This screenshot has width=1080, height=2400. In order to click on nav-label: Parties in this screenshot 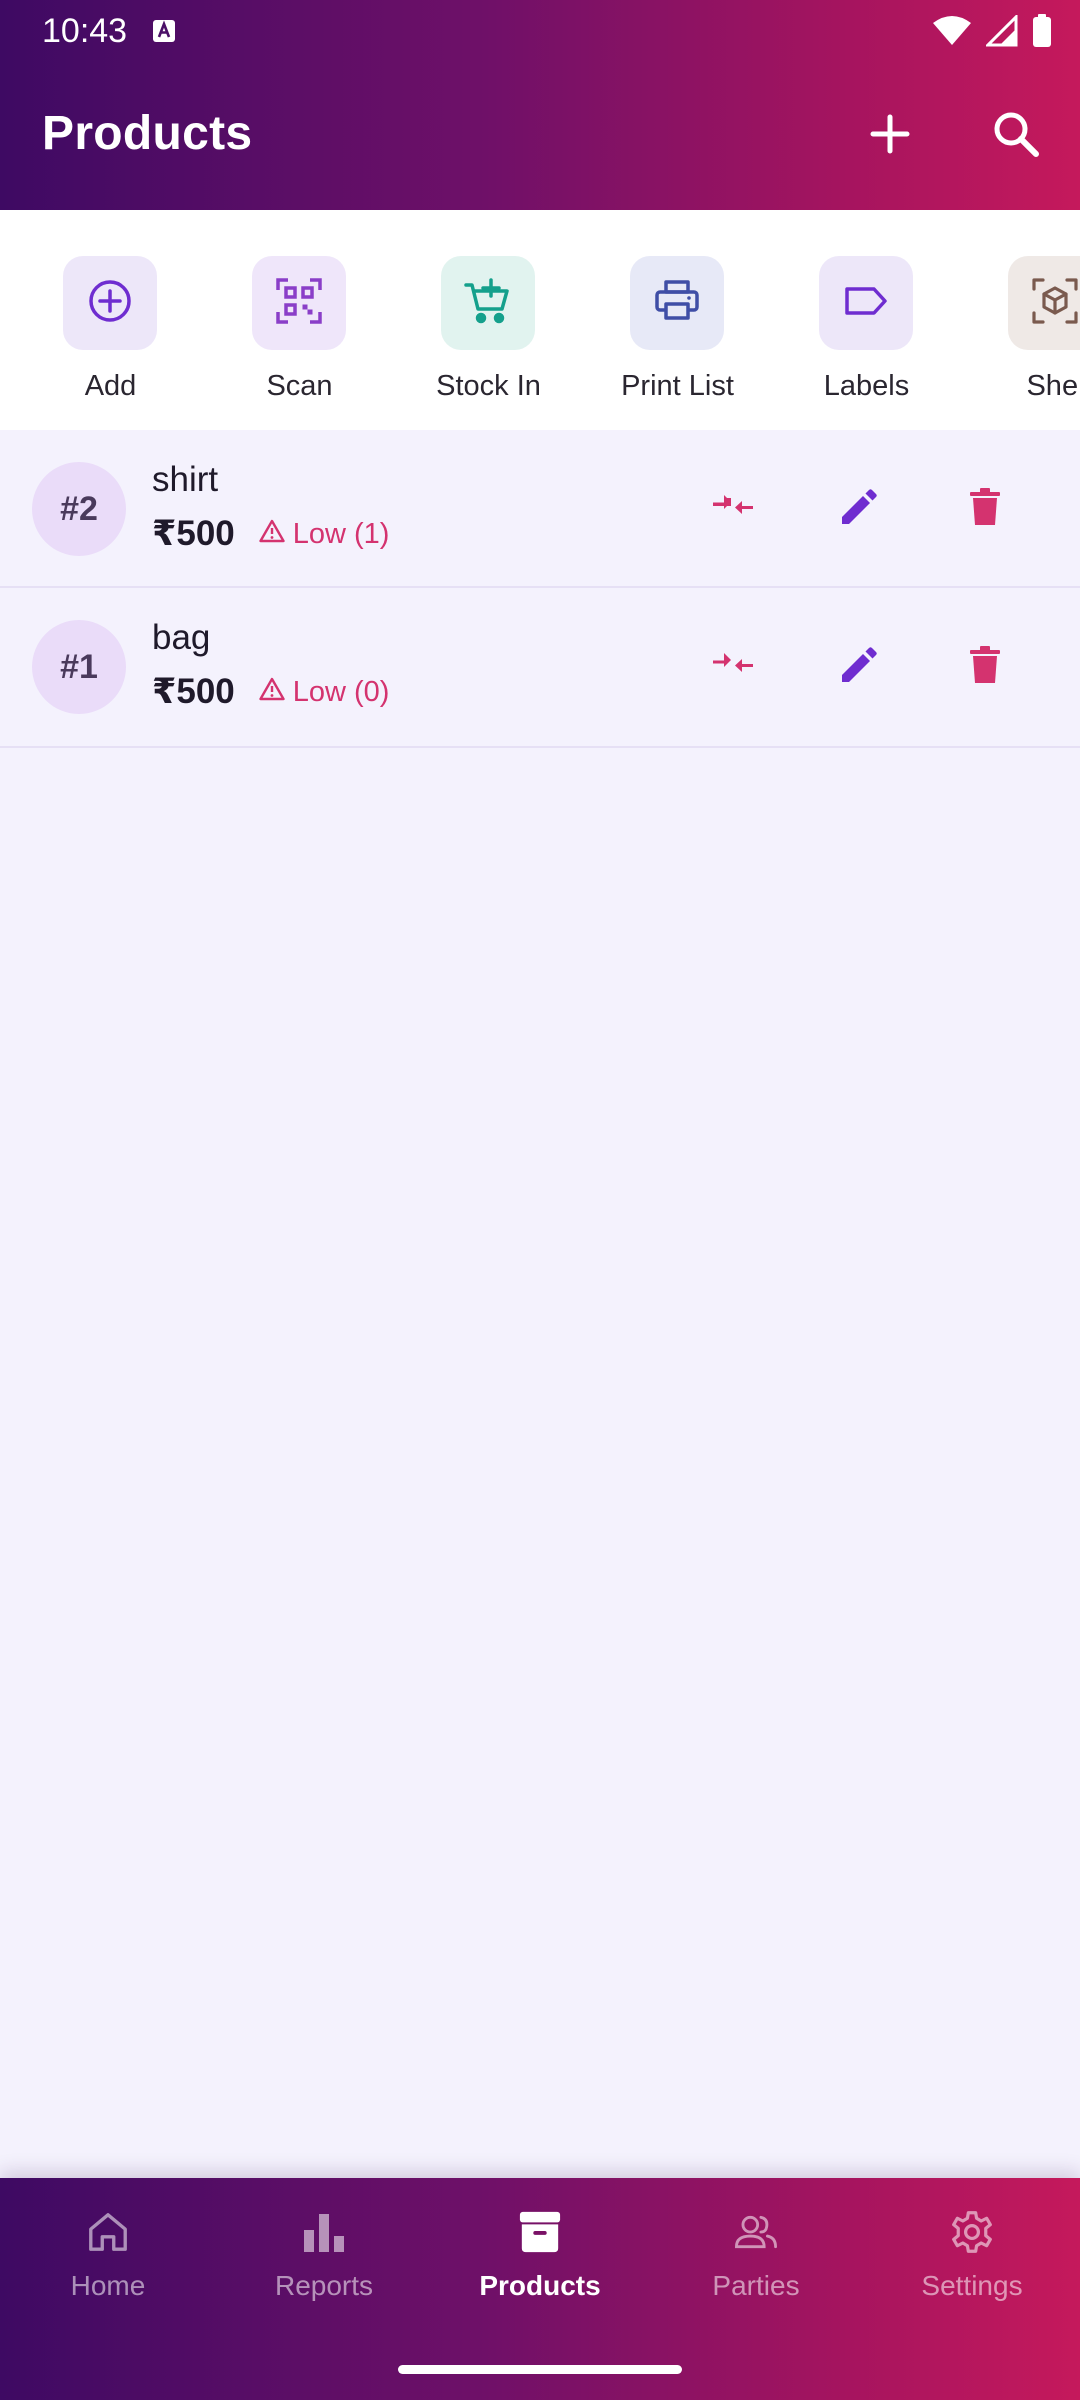, I will do `click(756, 2285)`.